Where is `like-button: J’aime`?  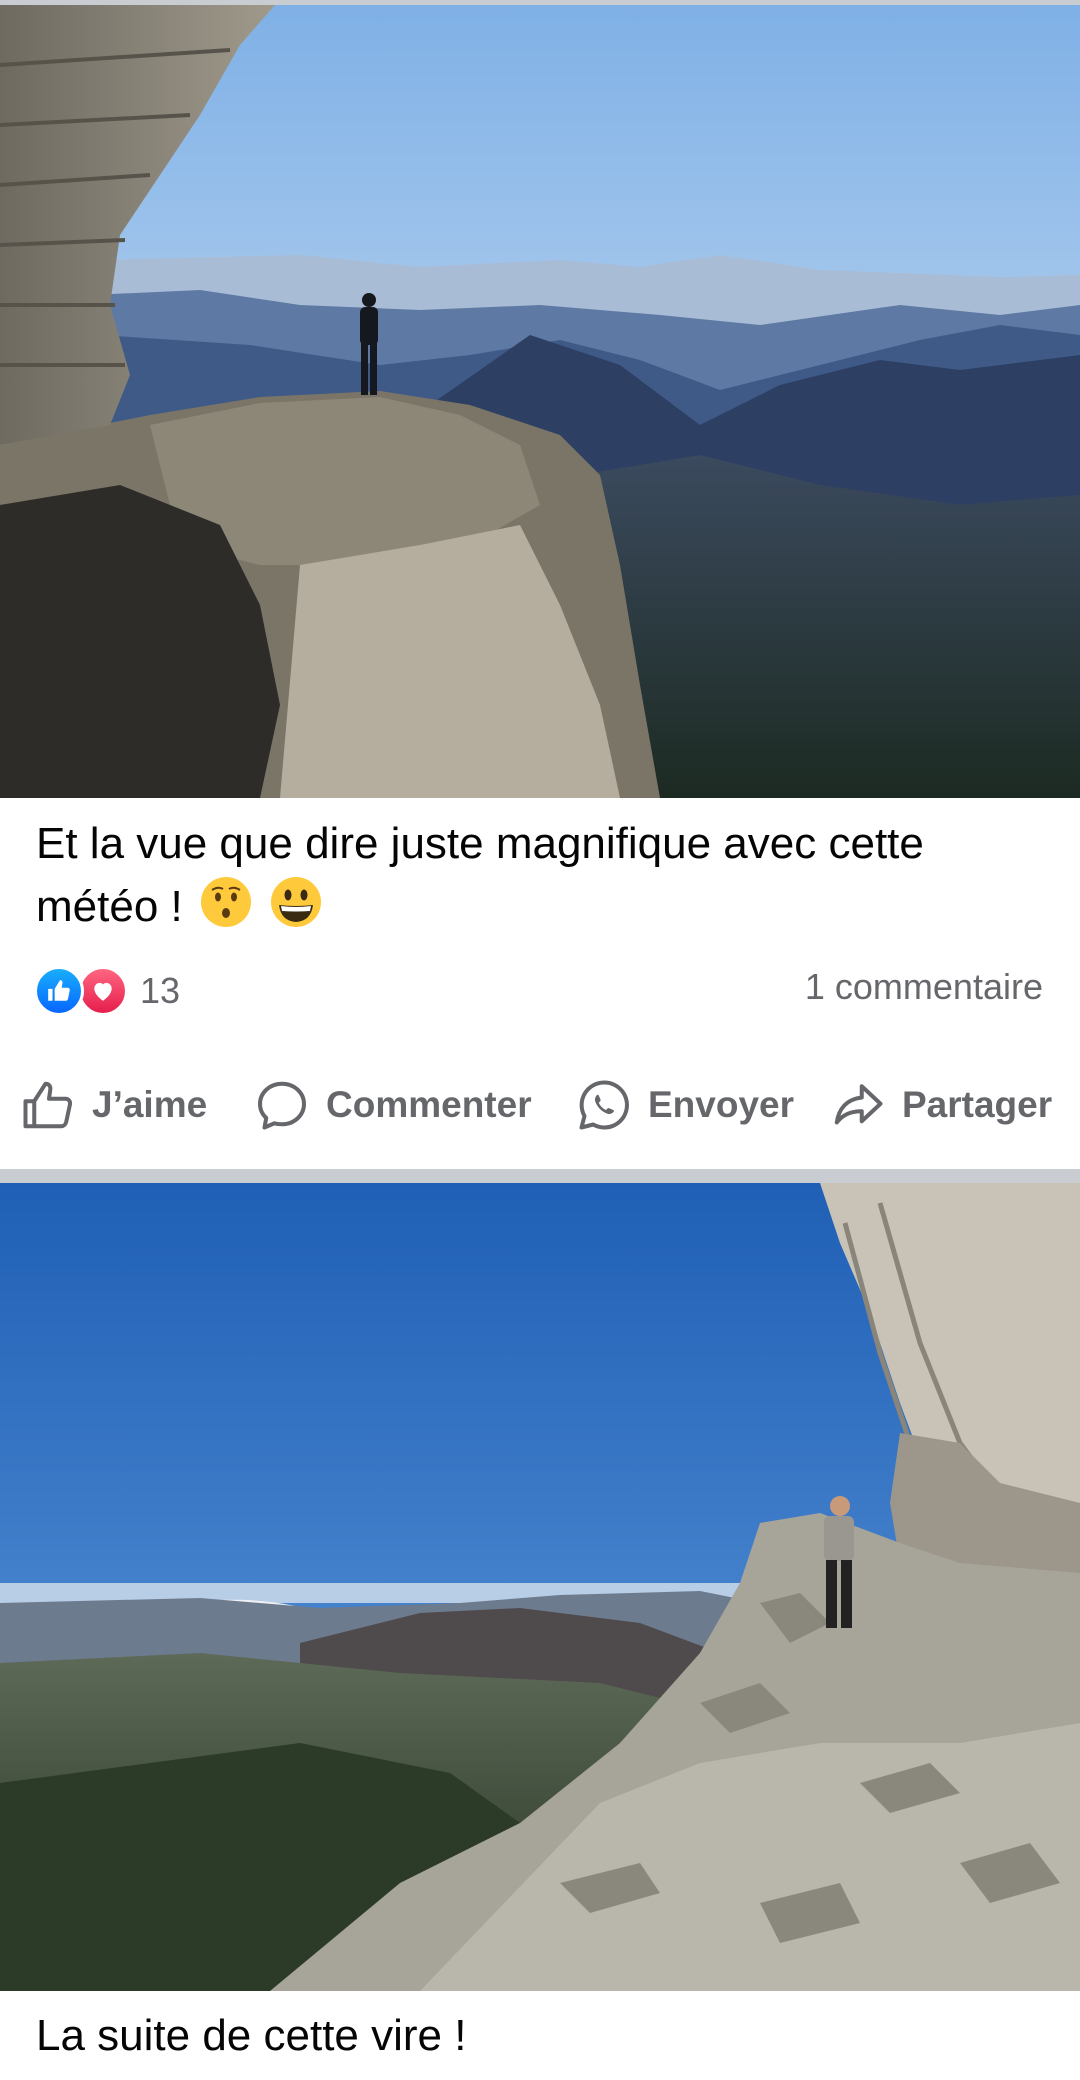
like-button: J’aime is located at coordinates (112, 1105).